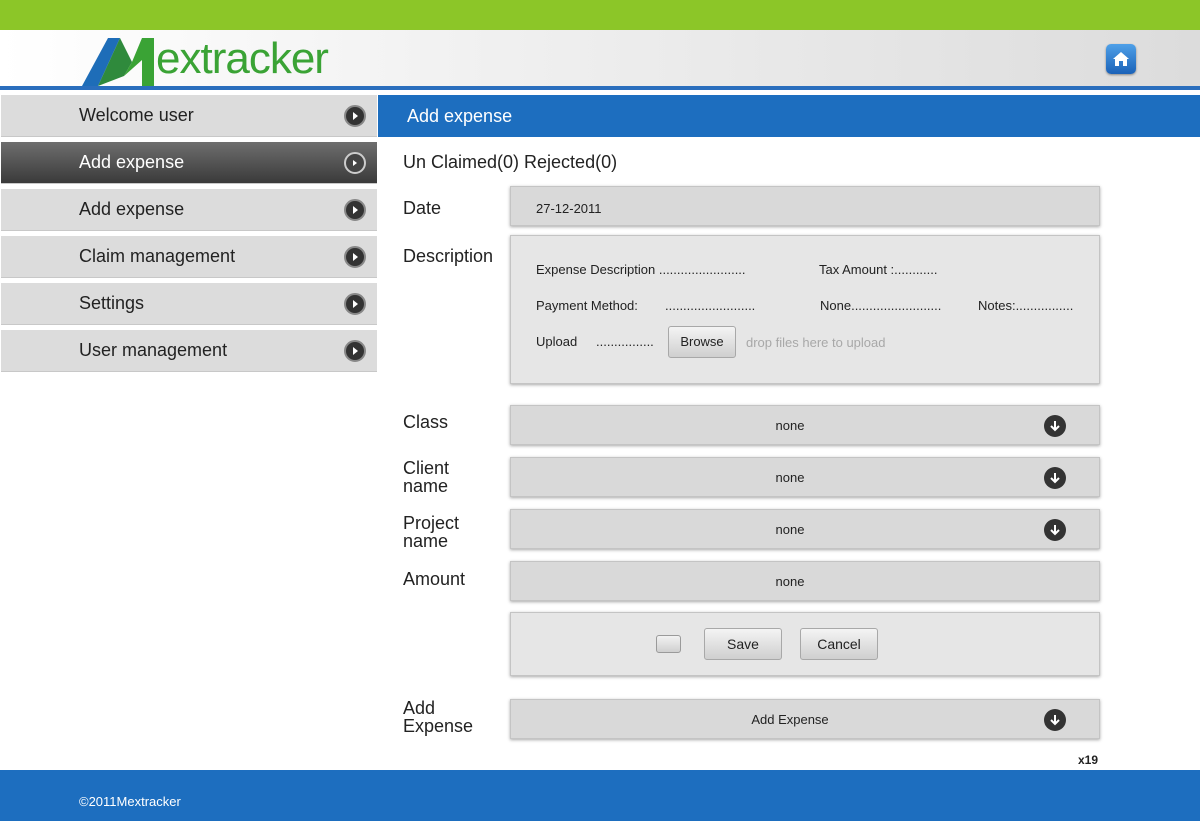  I want to click on confirm-checkbox, so click(668, 644).